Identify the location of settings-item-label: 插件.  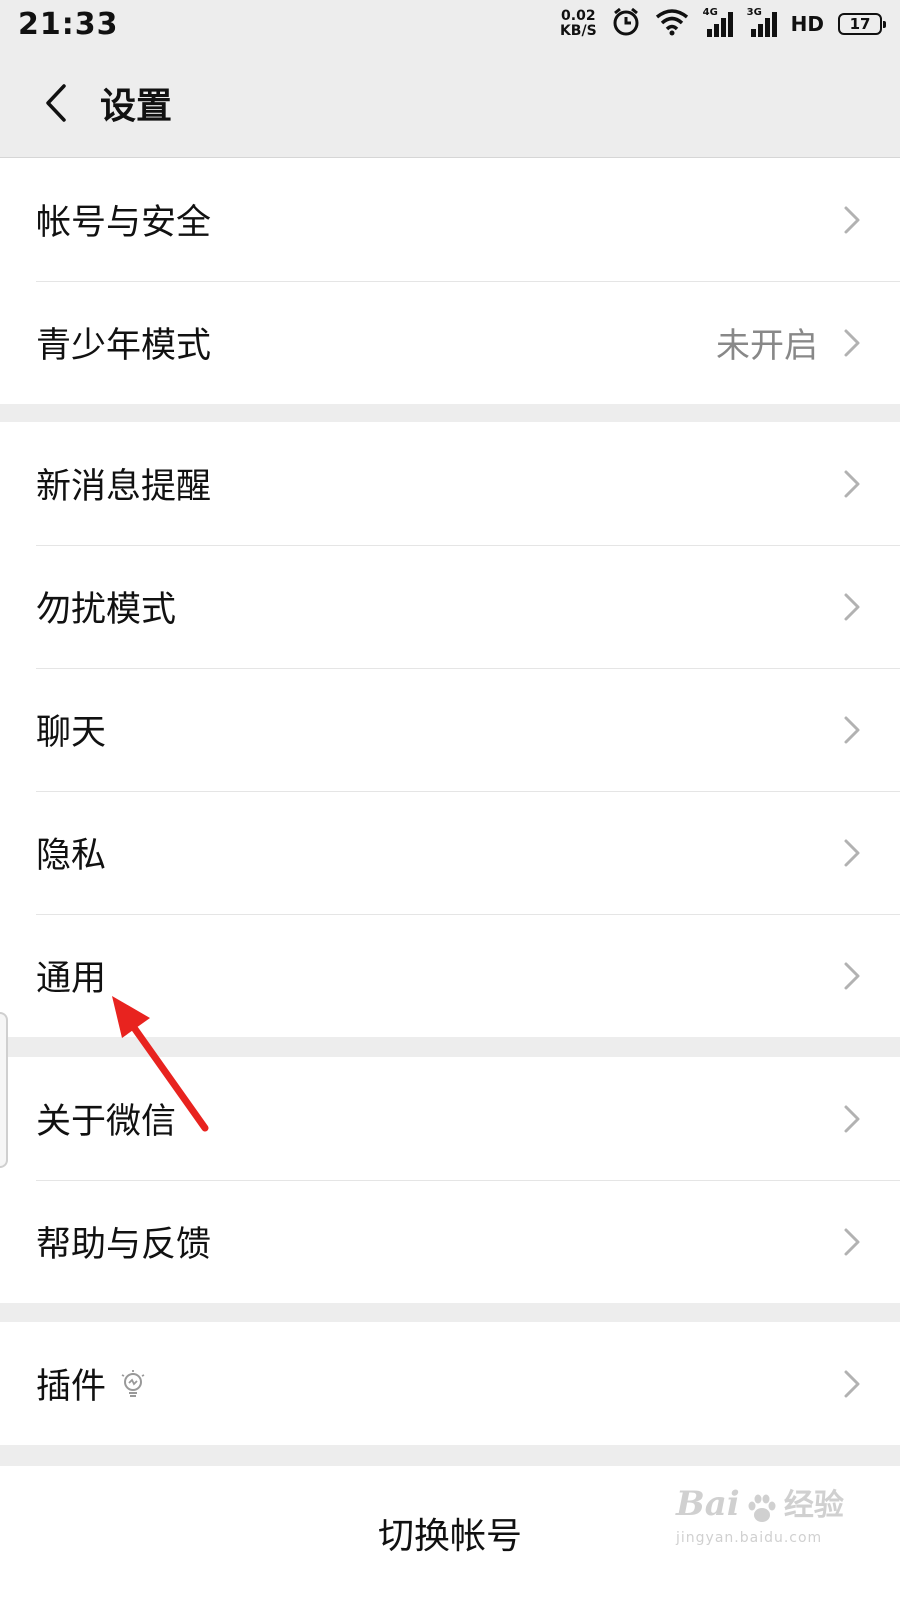
(91, 1383).